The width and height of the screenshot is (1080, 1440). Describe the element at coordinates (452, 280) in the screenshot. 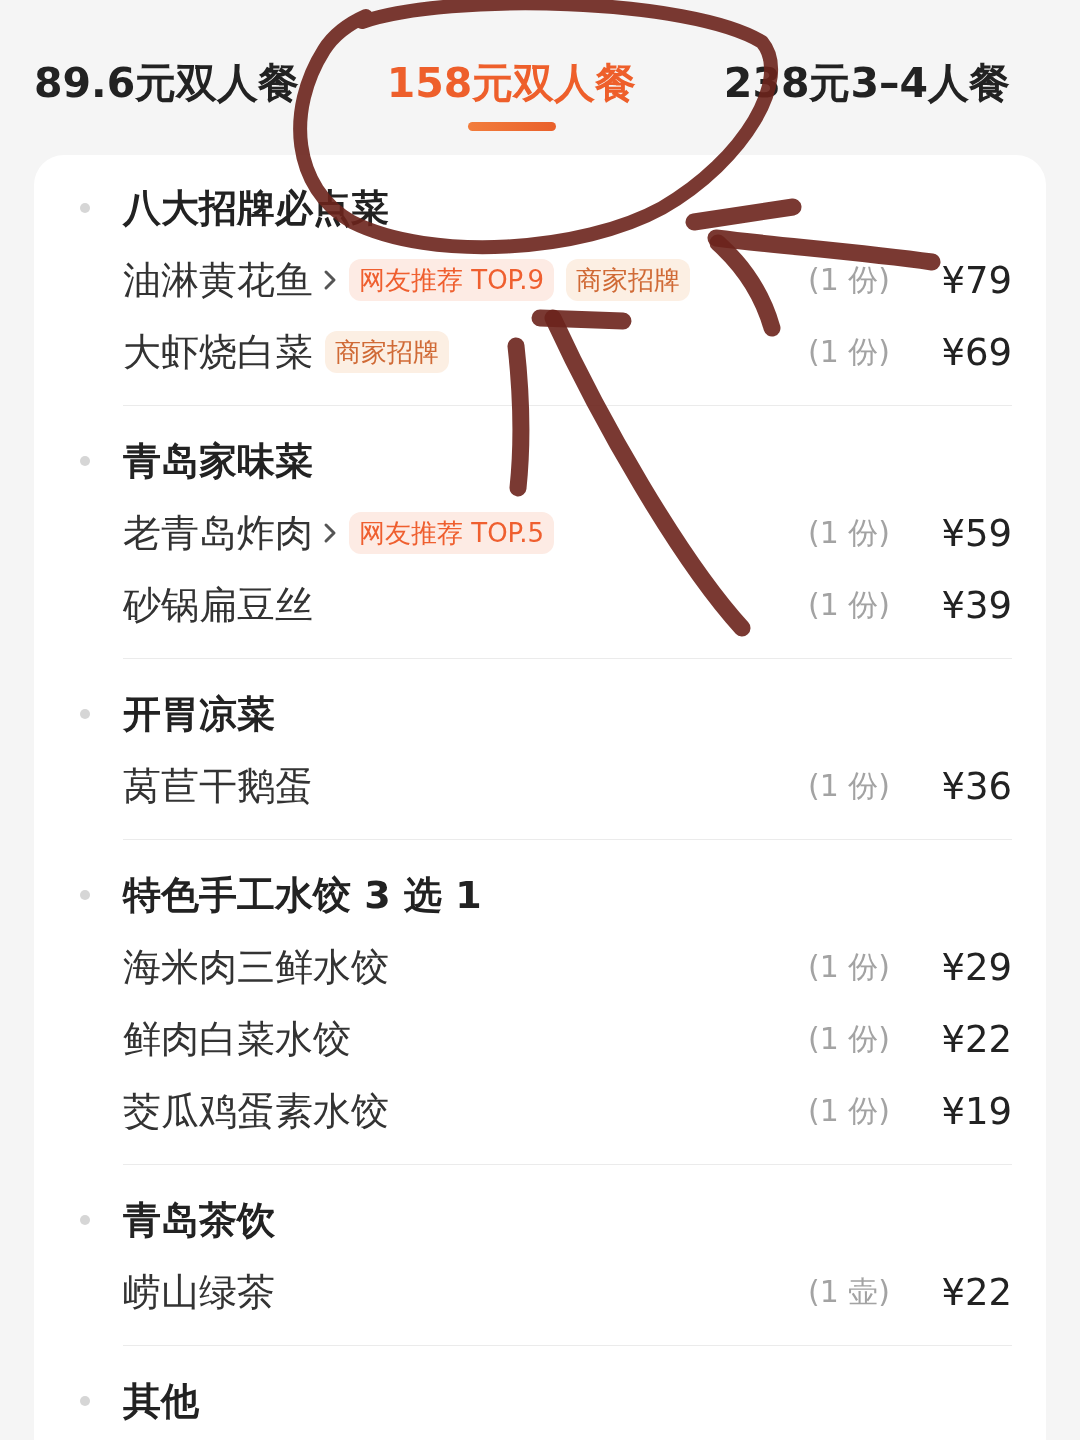

I see `dish-tag: 网友推荐 TOP.9` at that location.